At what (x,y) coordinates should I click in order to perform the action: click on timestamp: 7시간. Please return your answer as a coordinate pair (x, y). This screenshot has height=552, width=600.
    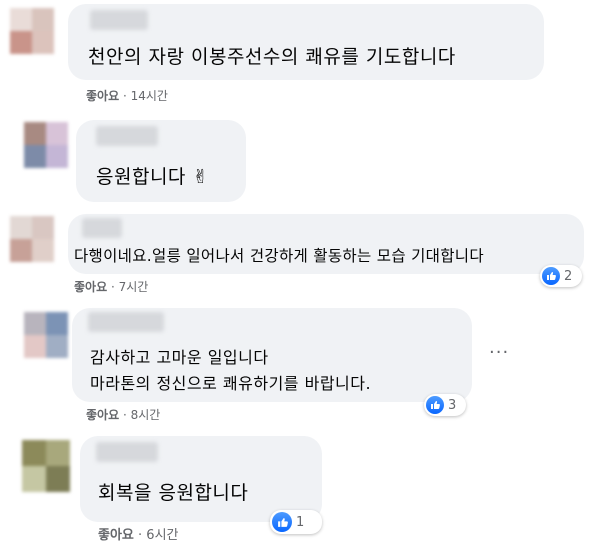
    Looking at the image, I should click on (134, 287).